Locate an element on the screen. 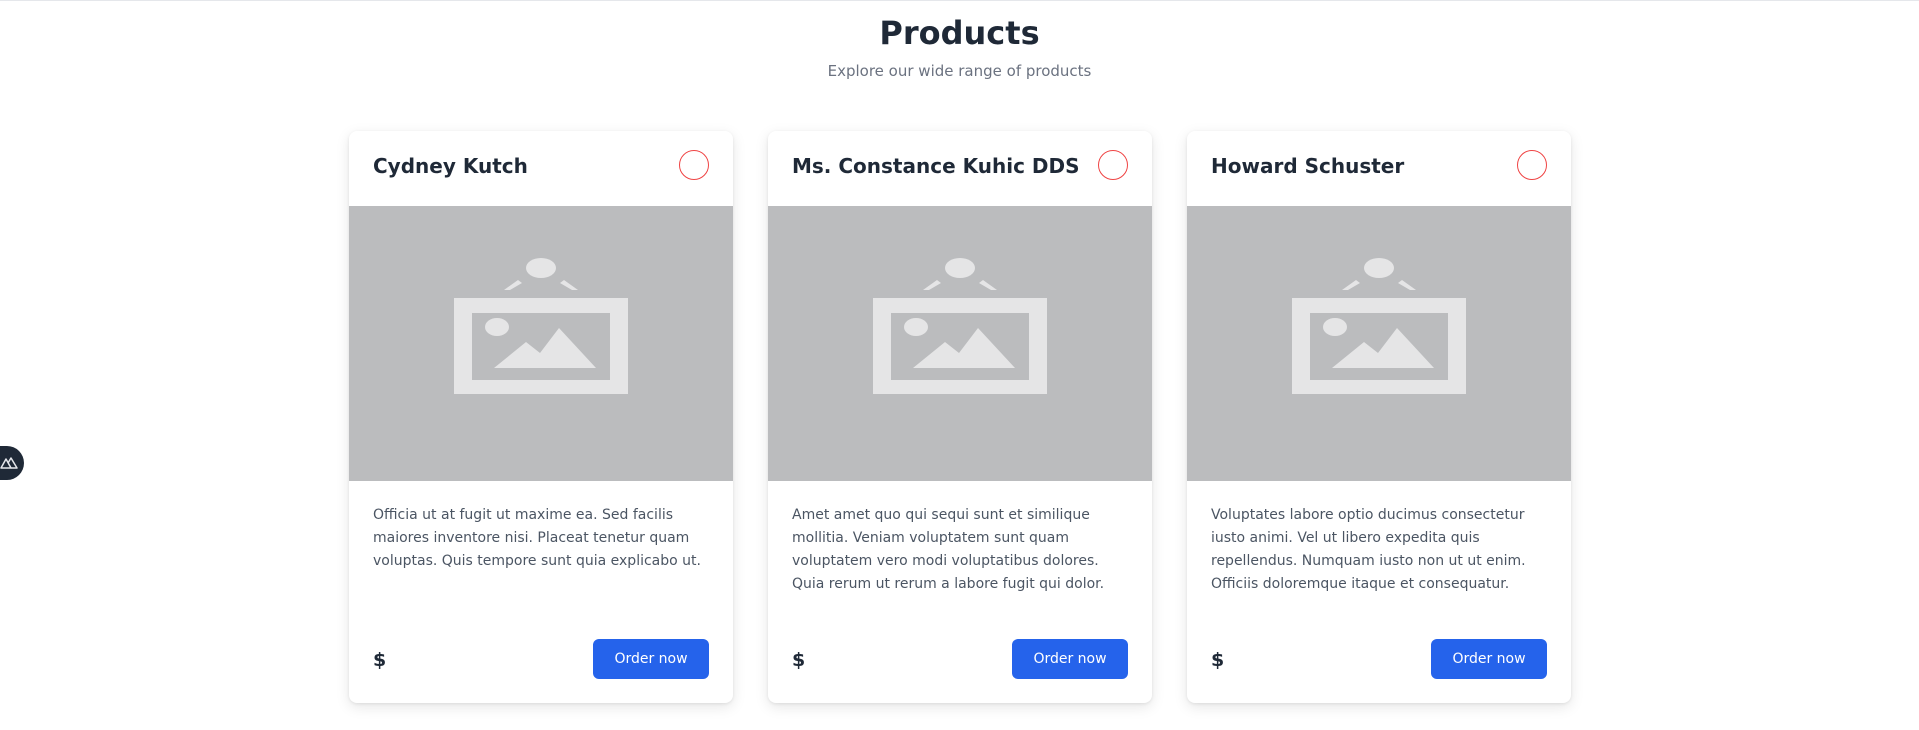  nuxt-devtools-icon is located at coordinates (9, 463).